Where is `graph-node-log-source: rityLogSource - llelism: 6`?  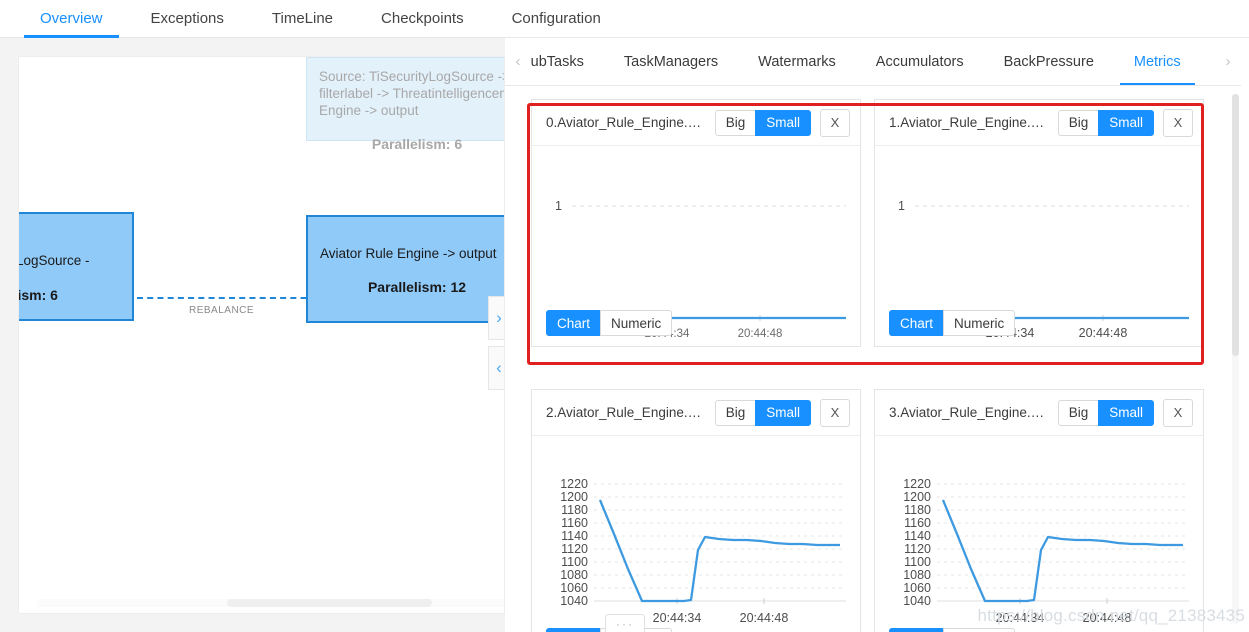
graph-node-log-source: rityLogSource - llelism: 6 is located at coordinates (76, 266).